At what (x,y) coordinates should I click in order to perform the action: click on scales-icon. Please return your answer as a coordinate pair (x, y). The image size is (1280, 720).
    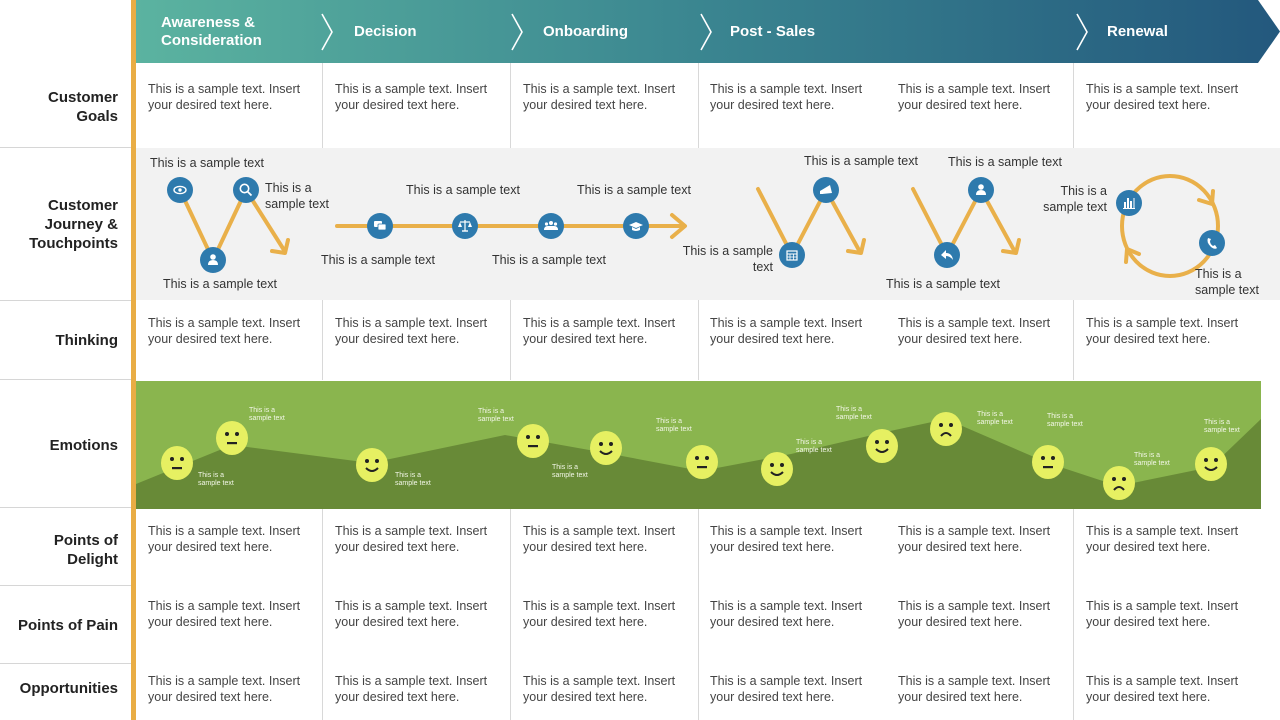
    Looking at the image, I should click on (465, 226).